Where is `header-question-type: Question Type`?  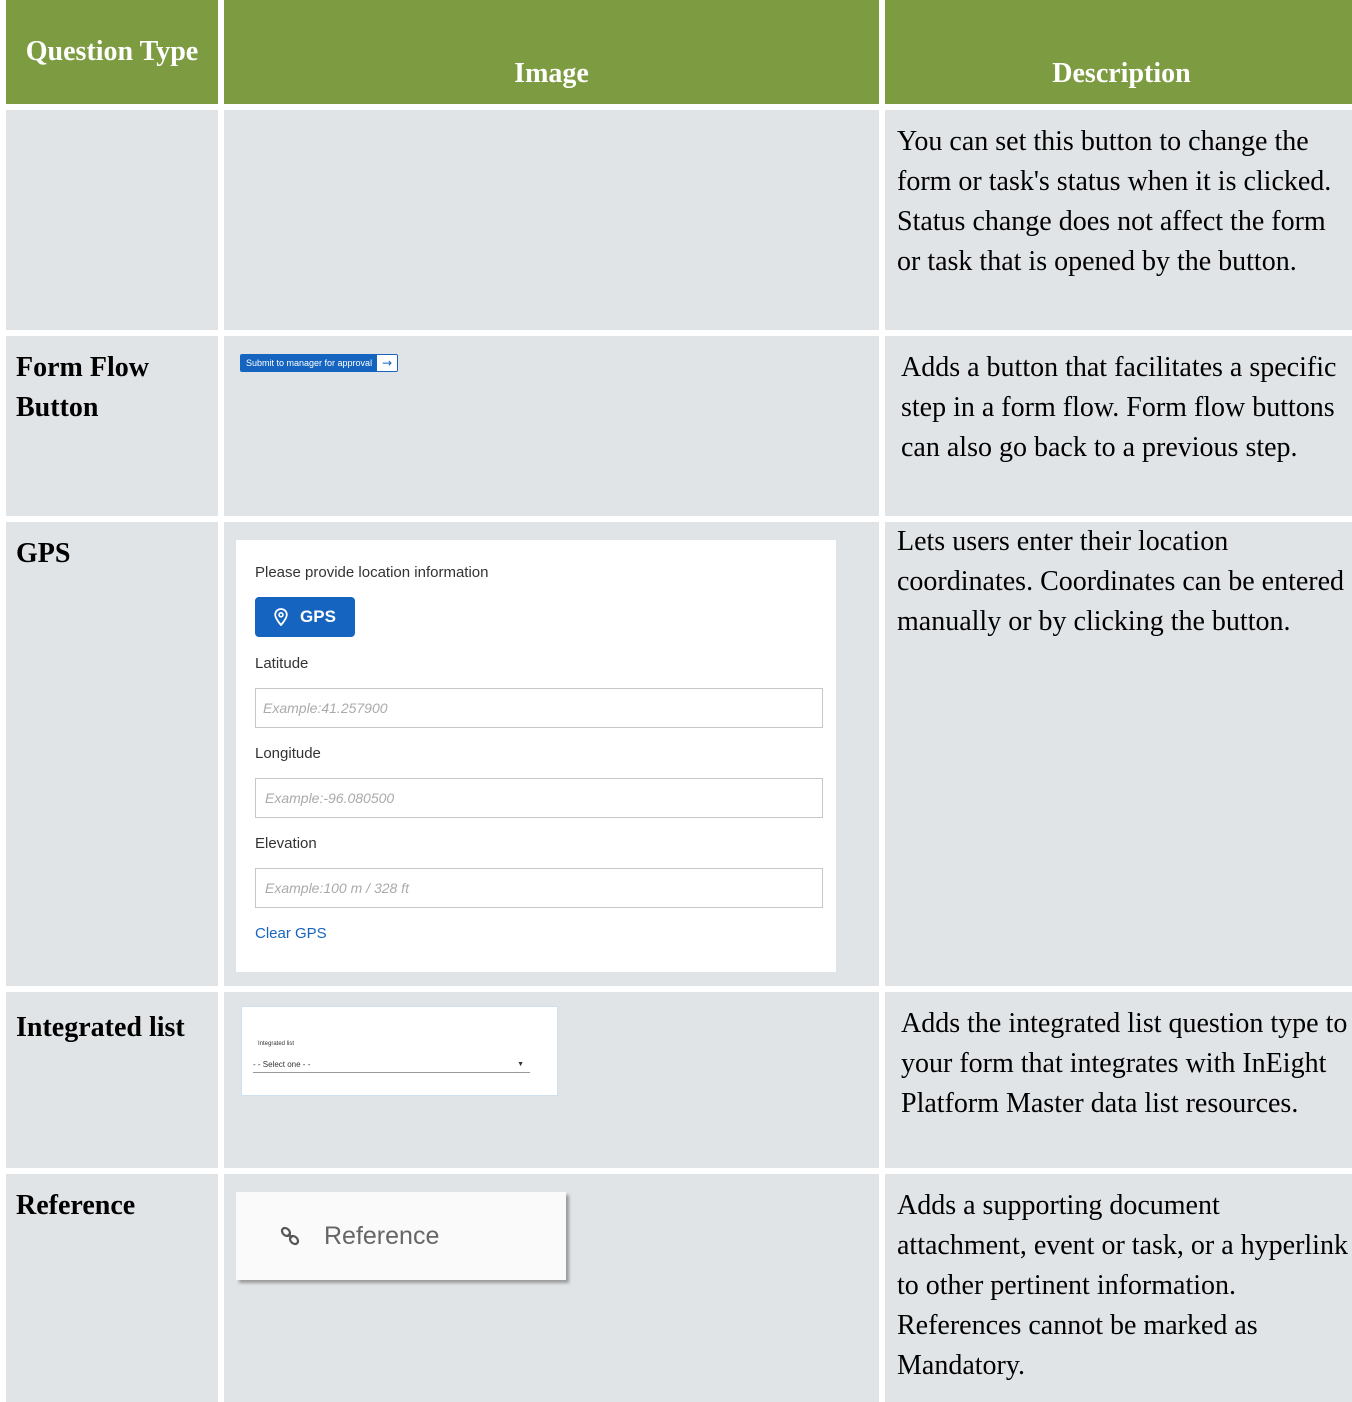 header-question-type: Question Type is located at coordinates (112, 52).